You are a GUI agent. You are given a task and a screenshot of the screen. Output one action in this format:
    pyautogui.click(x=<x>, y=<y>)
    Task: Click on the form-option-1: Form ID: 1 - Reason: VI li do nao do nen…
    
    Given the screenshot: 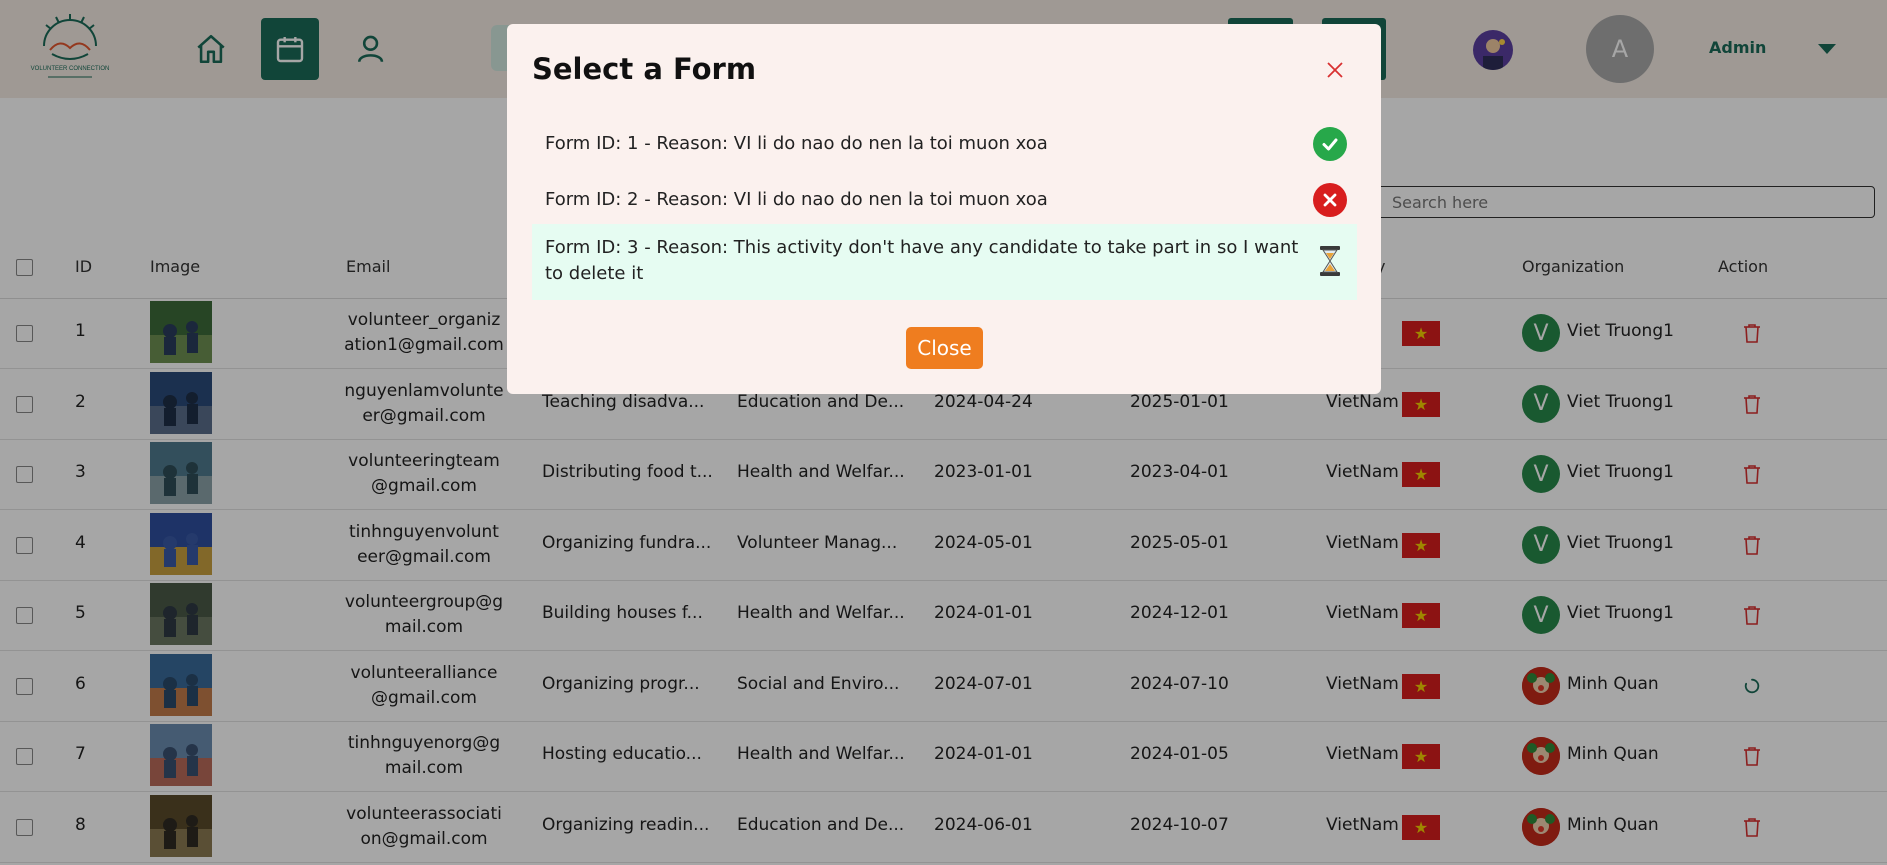 What is the action you would take?
    pyautogui.click(x=944, y=144)
    